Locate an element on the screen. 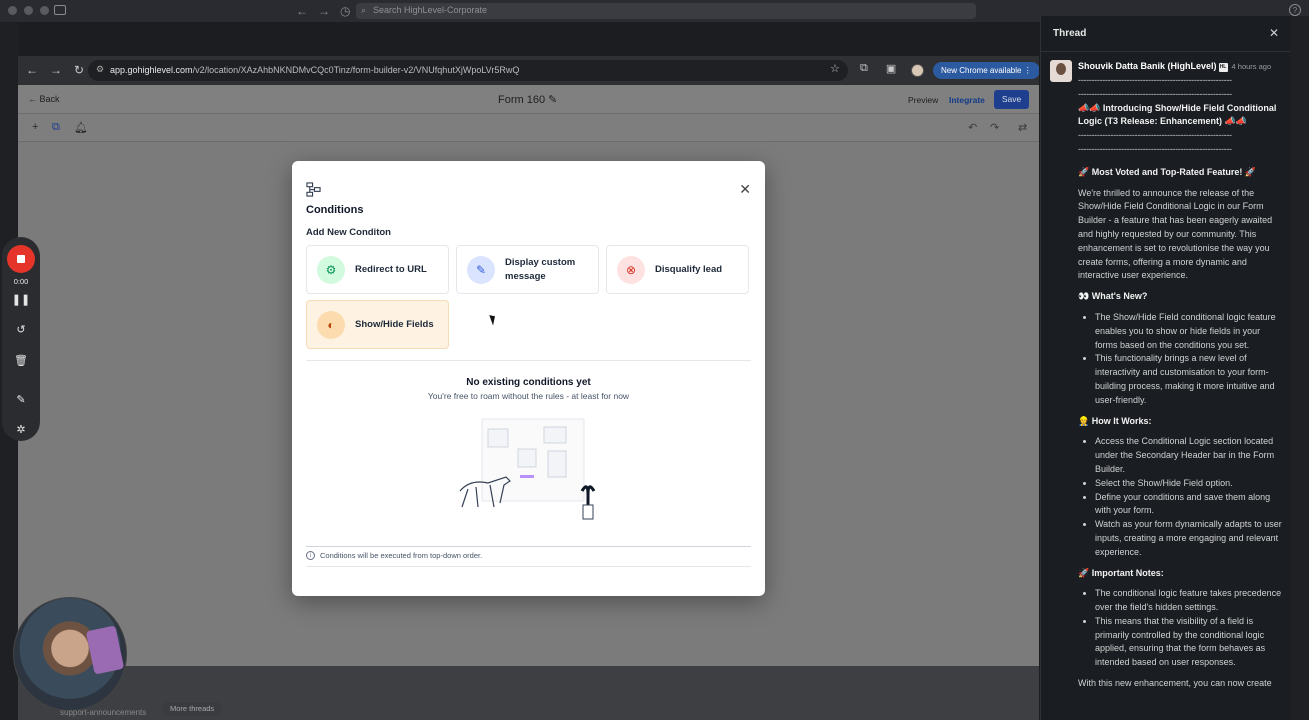 This screenshot has width=1309, height=720. site-info-icon: ⚙ is located at coordinates (100, 69).